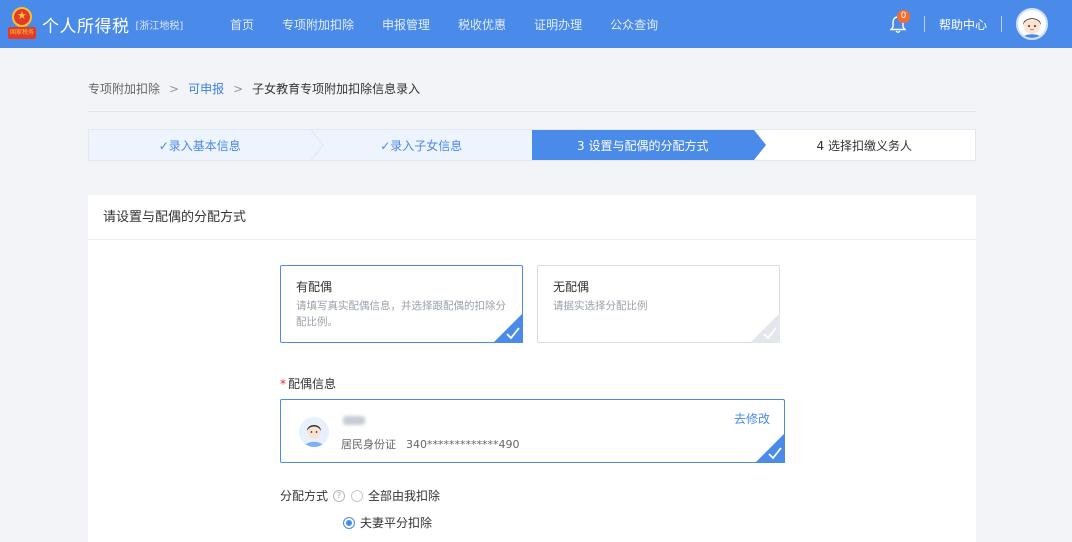 This screenshot has width=1072, height=542. I want to click on breadcrumb: 专项附加扣除 > 可申报 > 子女教育专项附加扣除信息录入, so click(254, 88).